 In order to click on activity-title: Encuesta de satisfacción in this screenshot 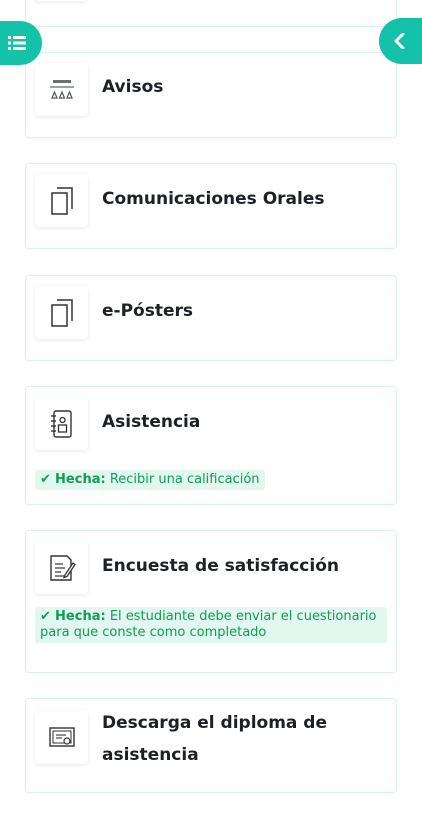, I will do `click(220, 566)`.